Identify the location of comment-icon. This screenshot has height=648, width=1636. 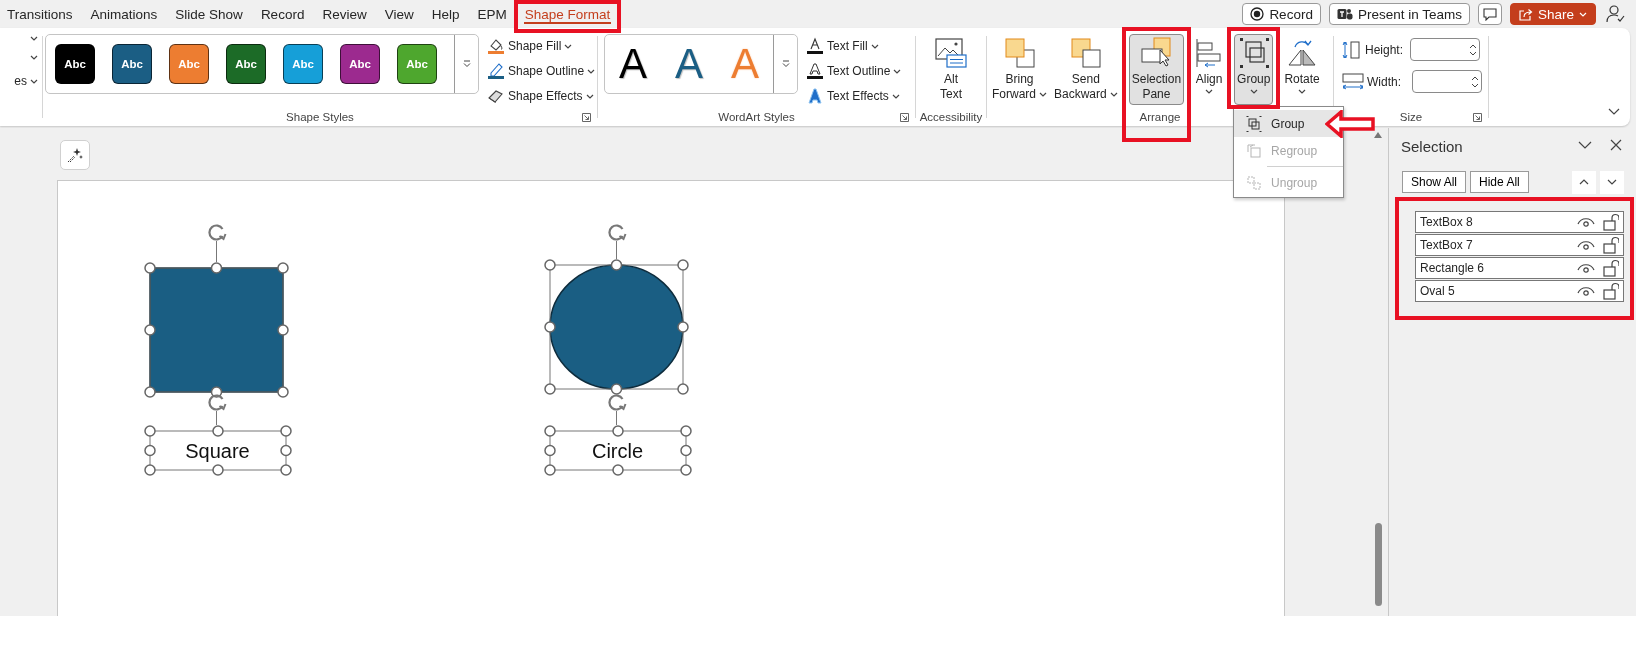
(1489, 14).